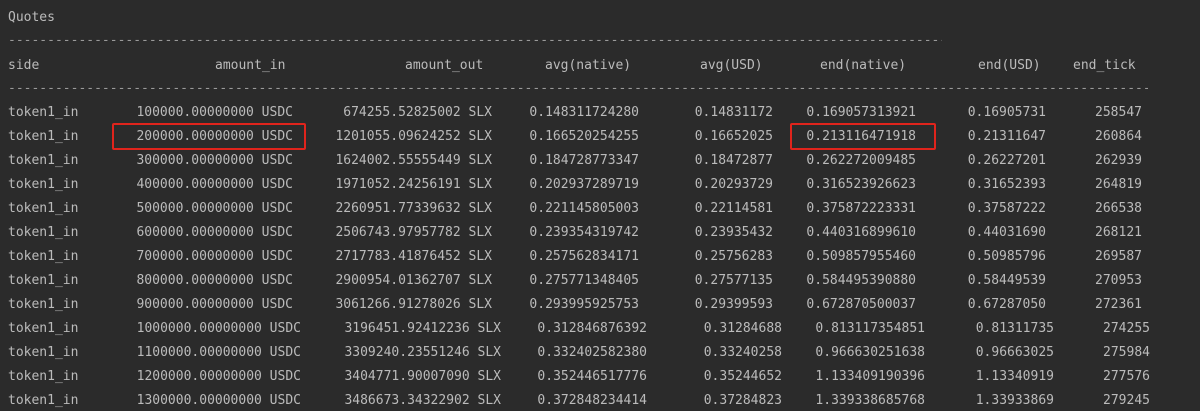 This screenshot has height=411, width=1200. What do you see at coordinates (1006, 208) in the screenshot?
I see `cell-end-usd: 0.37587222` at bounding box center [1006, 208].